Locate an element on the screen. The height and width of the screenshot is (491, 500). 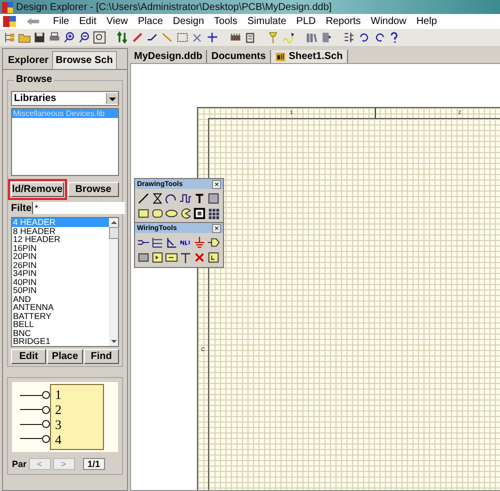
zoom-out-icon is located at coordinates (84, 37).